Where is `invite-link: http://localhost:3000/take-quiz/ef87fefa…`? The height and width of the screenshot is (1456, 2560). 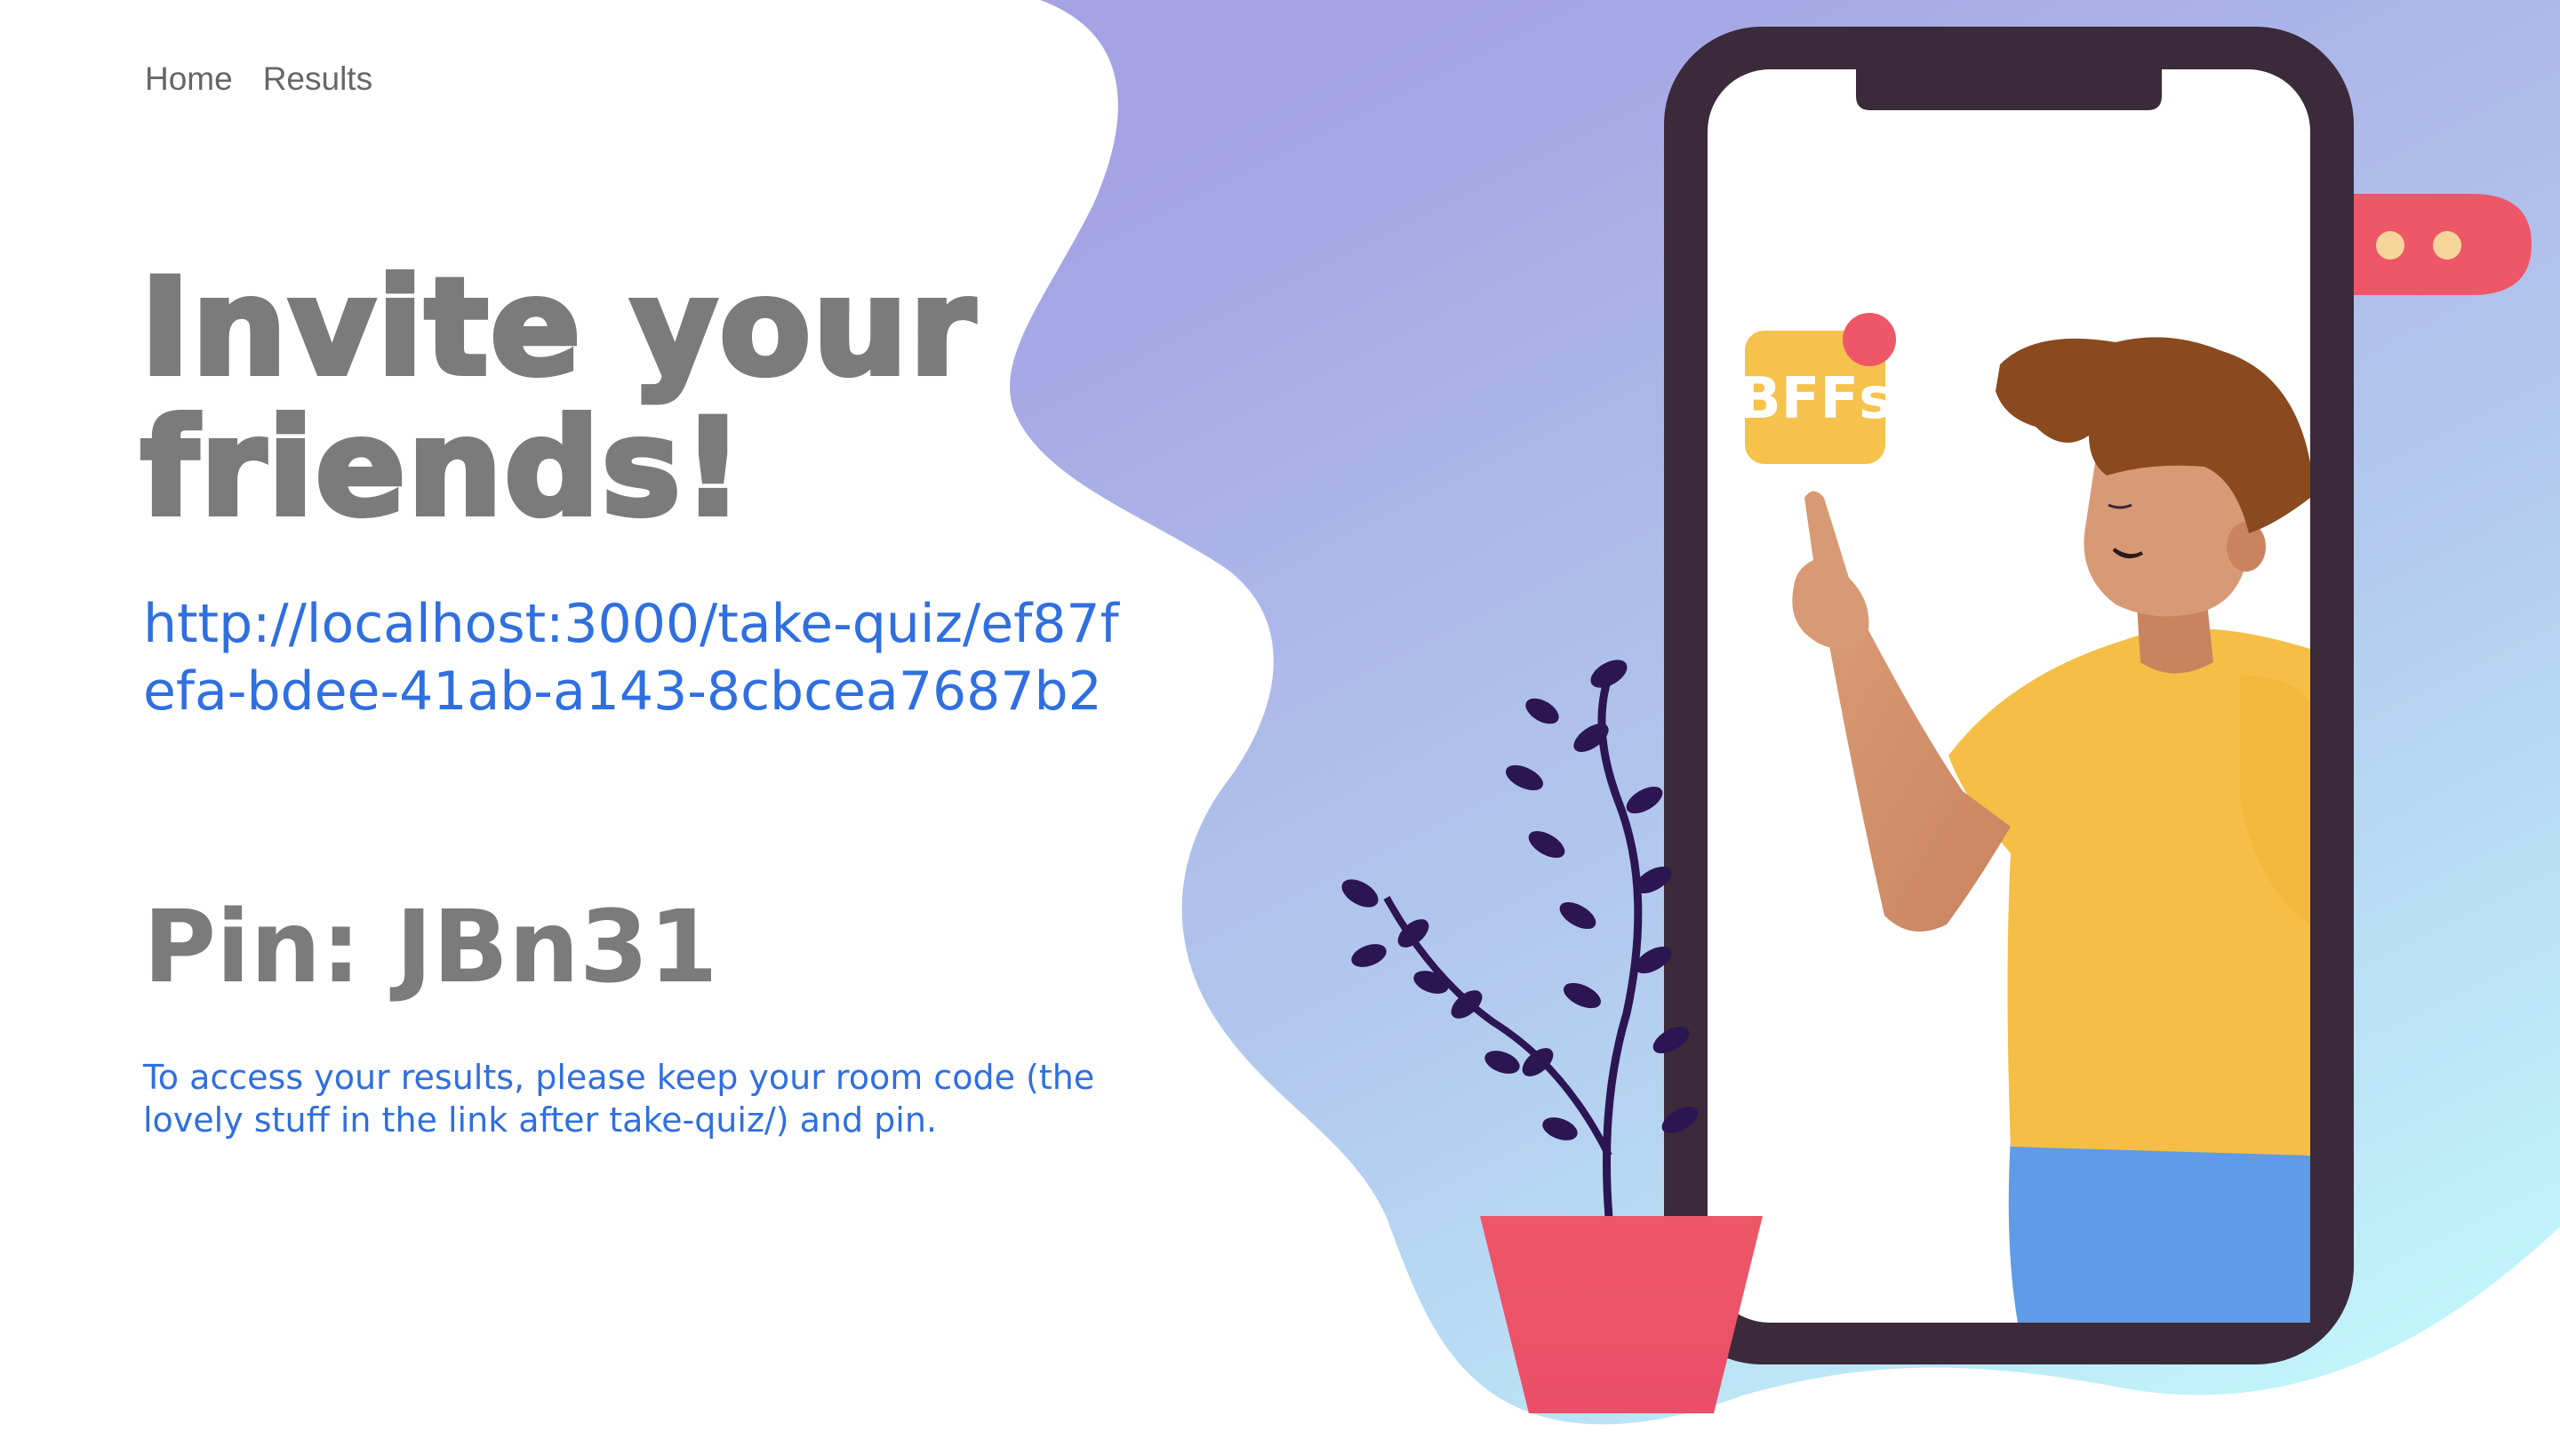 invite-link: http://localhost:3000/take-quiz/ef87fefa… is located at coordinates (645, 657).